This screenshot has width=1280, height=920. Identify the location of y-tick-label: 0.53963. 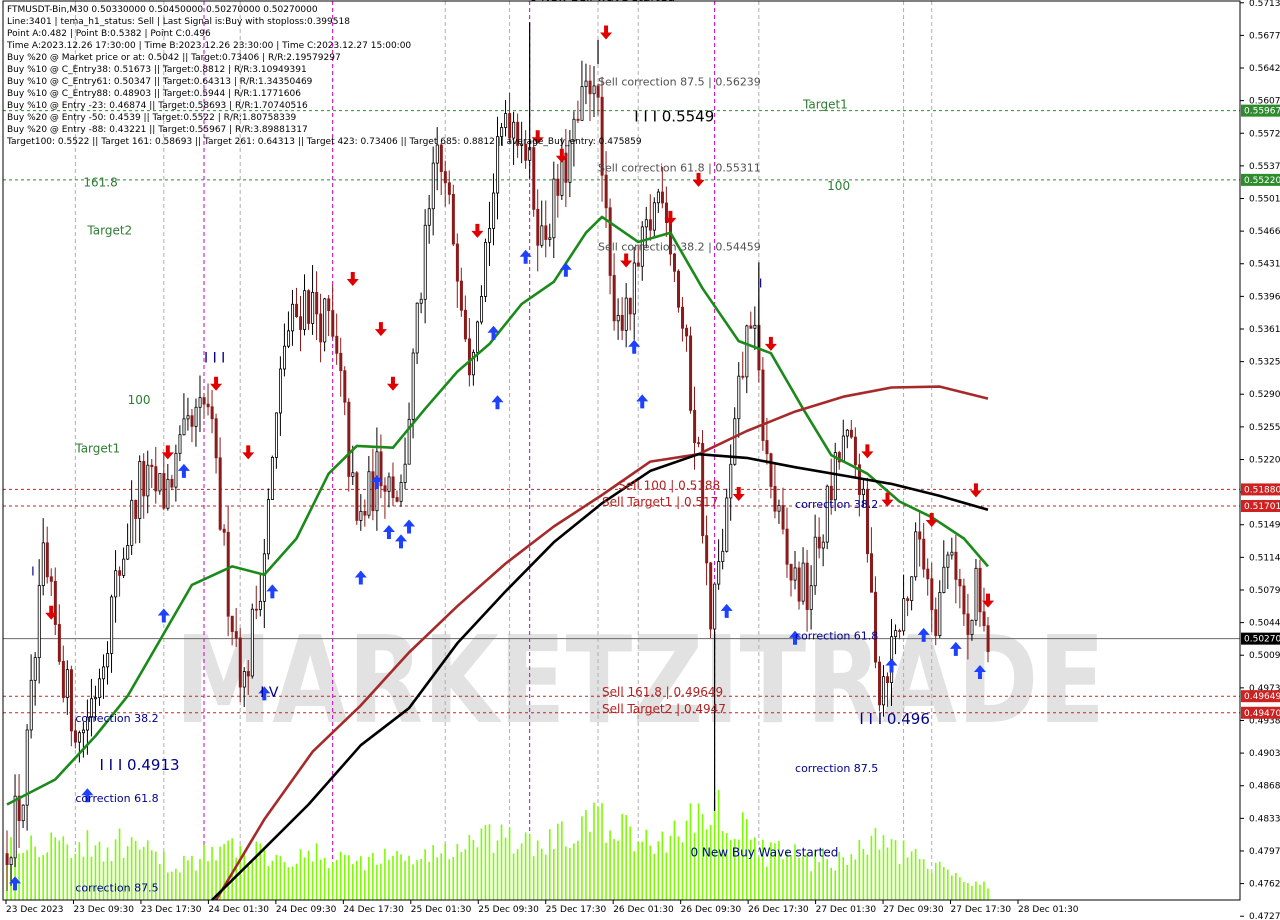
(1264, 297).